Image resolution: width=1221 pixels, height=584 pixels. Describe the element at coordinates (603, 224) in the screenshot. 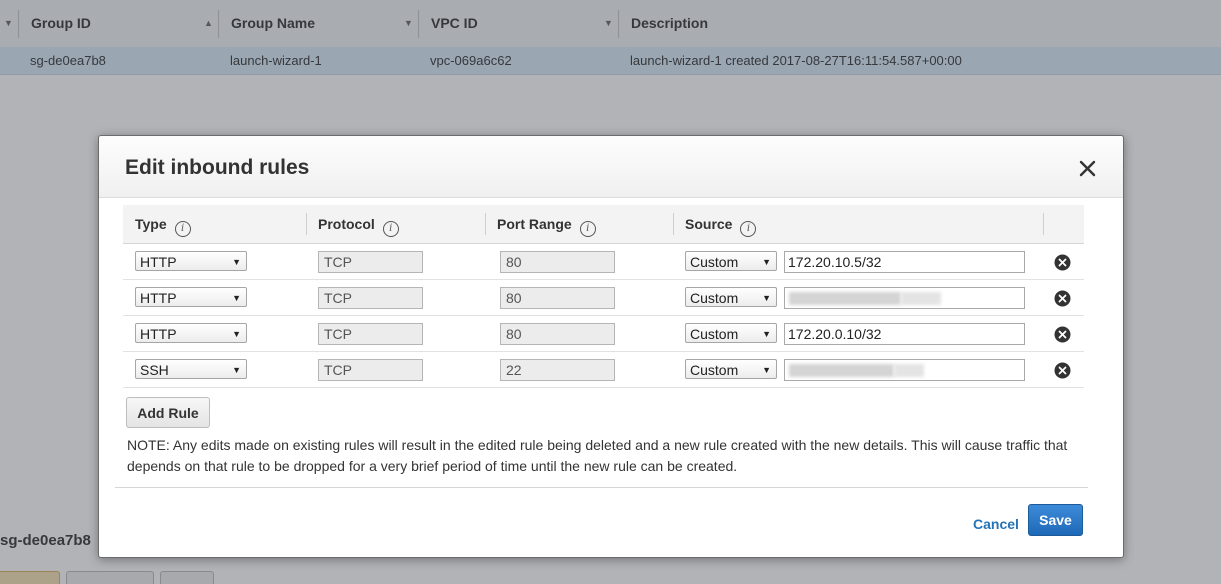

I see `rules-table-header: Type i Protocol i Port Range i Source i` at that location.